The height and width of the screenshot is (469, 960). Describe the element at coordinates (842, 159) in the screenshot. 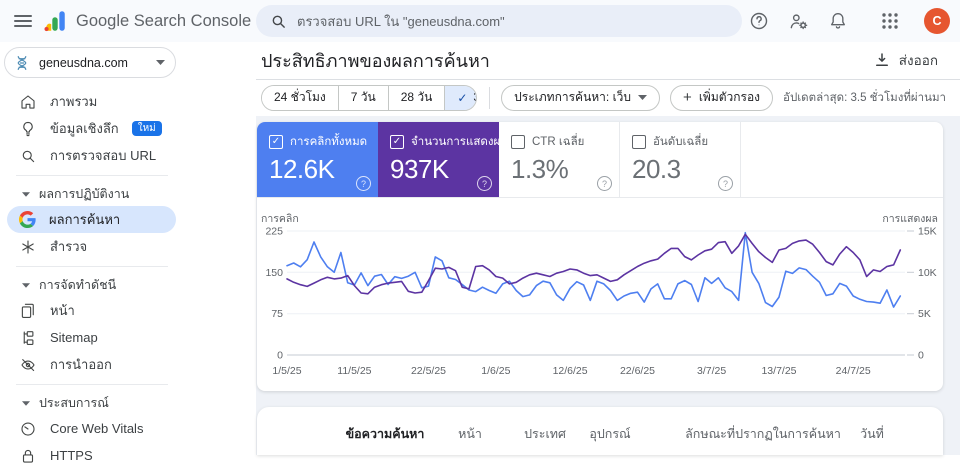

I see `tiles-filler` at that location.